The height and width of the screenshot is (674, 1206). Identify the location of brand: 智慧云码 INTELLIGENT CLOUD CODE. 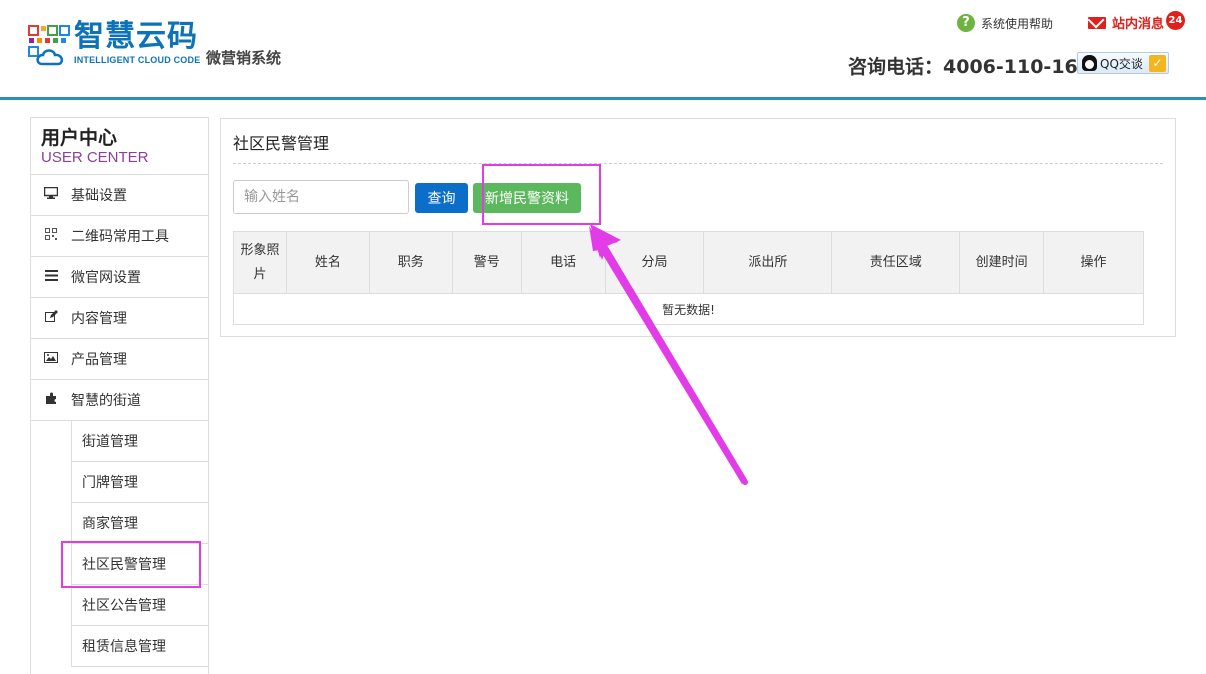
(137, 42).